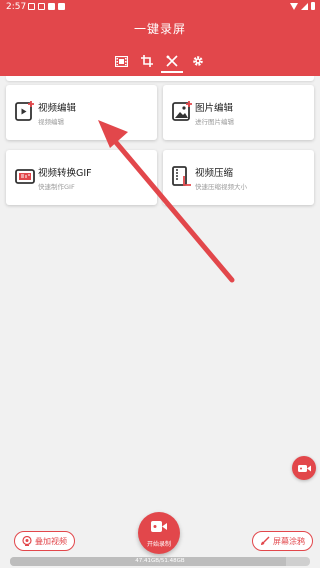 This screenshot has width=320, height=568. I want to click on card-video-edit: 视频编辑 视频编辑, so click(81, 112).